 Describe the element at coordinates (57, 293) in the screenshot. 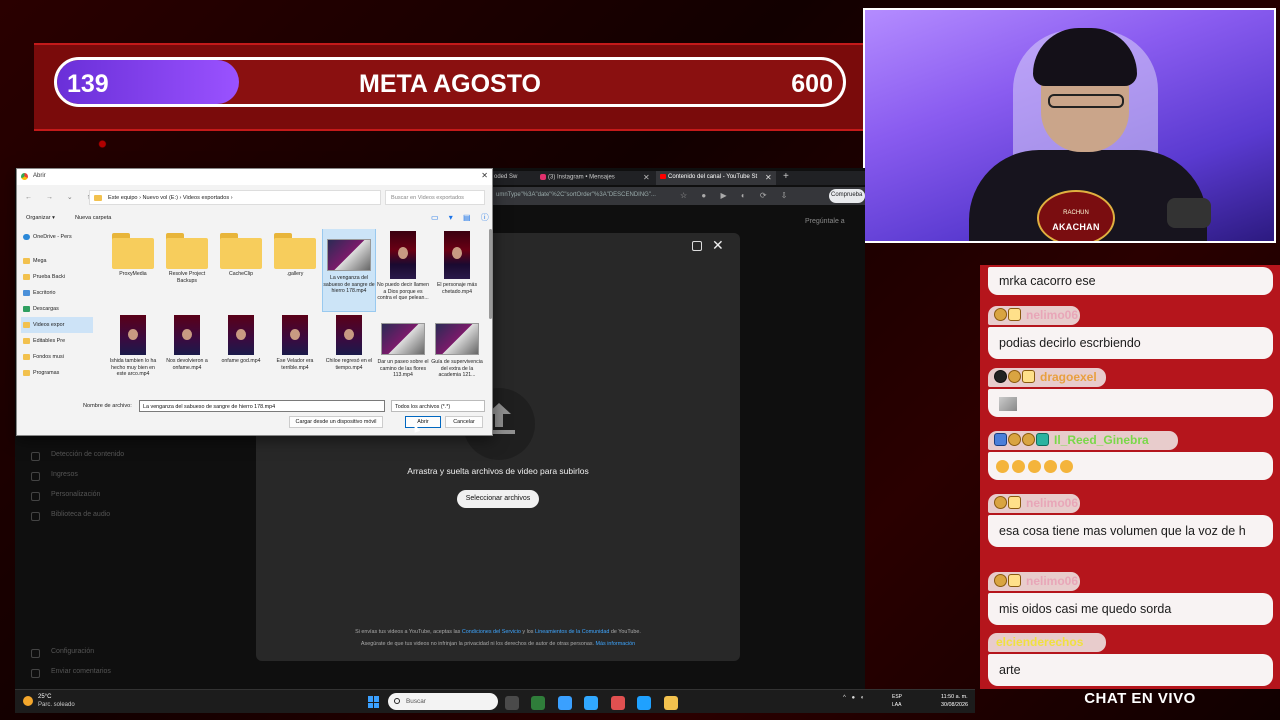

I see `nav-item-desktop: Escritorio` at that location.